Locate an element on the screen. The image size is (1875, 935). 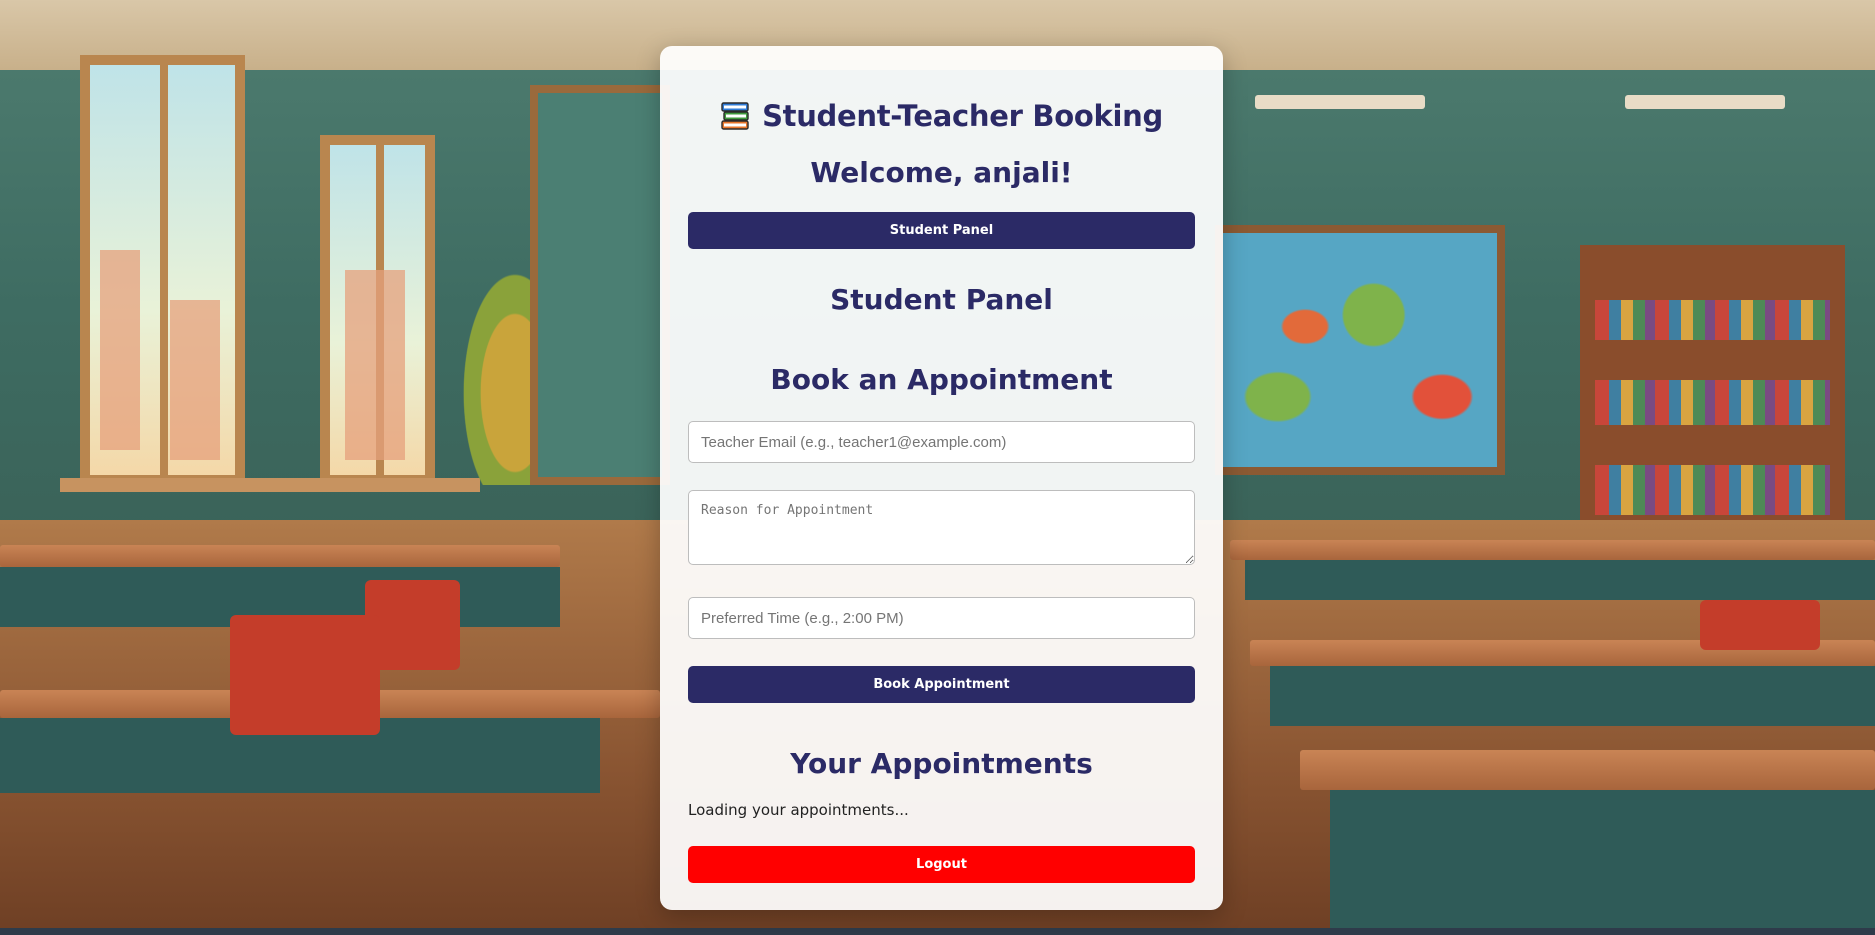
your-appointments-heading: Your Appointments is located at coordinates (941, 763).